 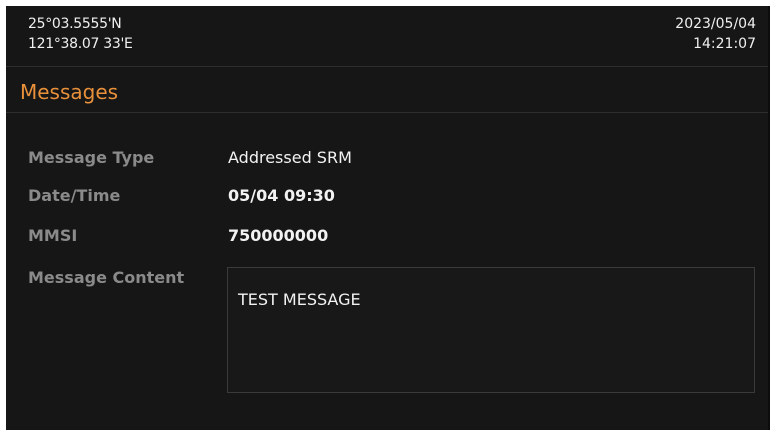 What do you see at coordinates (388, 112) in the screenshot?
I see `title-divider` at bounding box center [388, 112].